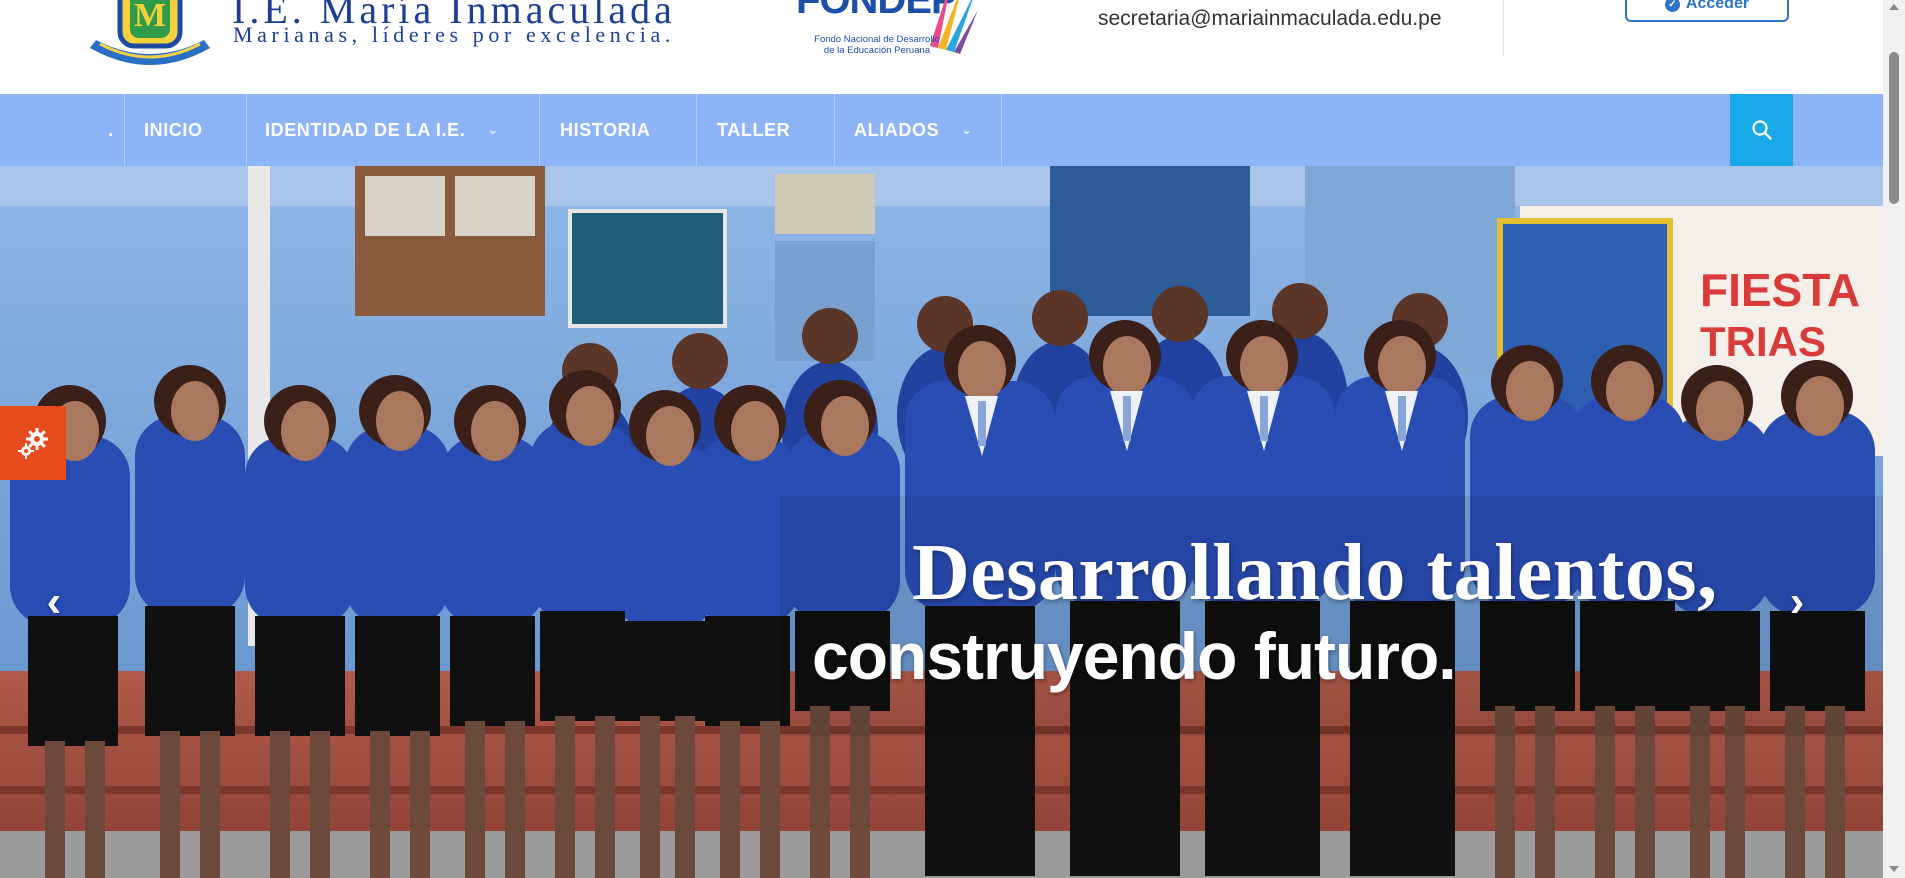 The height and width of the screenshot is (878, 1905). I want to click on gear-icon, so click(33, 443).